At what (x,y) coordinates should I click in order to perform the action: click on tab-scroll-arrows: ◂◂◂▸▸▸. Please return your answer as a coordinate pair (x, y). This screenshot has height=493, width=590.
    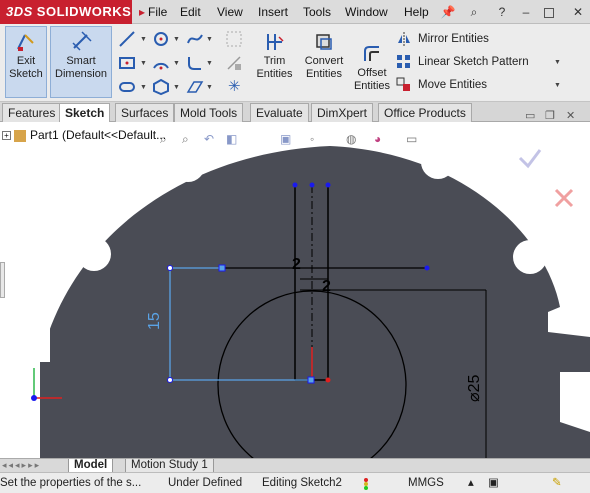
    Looking at the image, I should click on (21, 465).